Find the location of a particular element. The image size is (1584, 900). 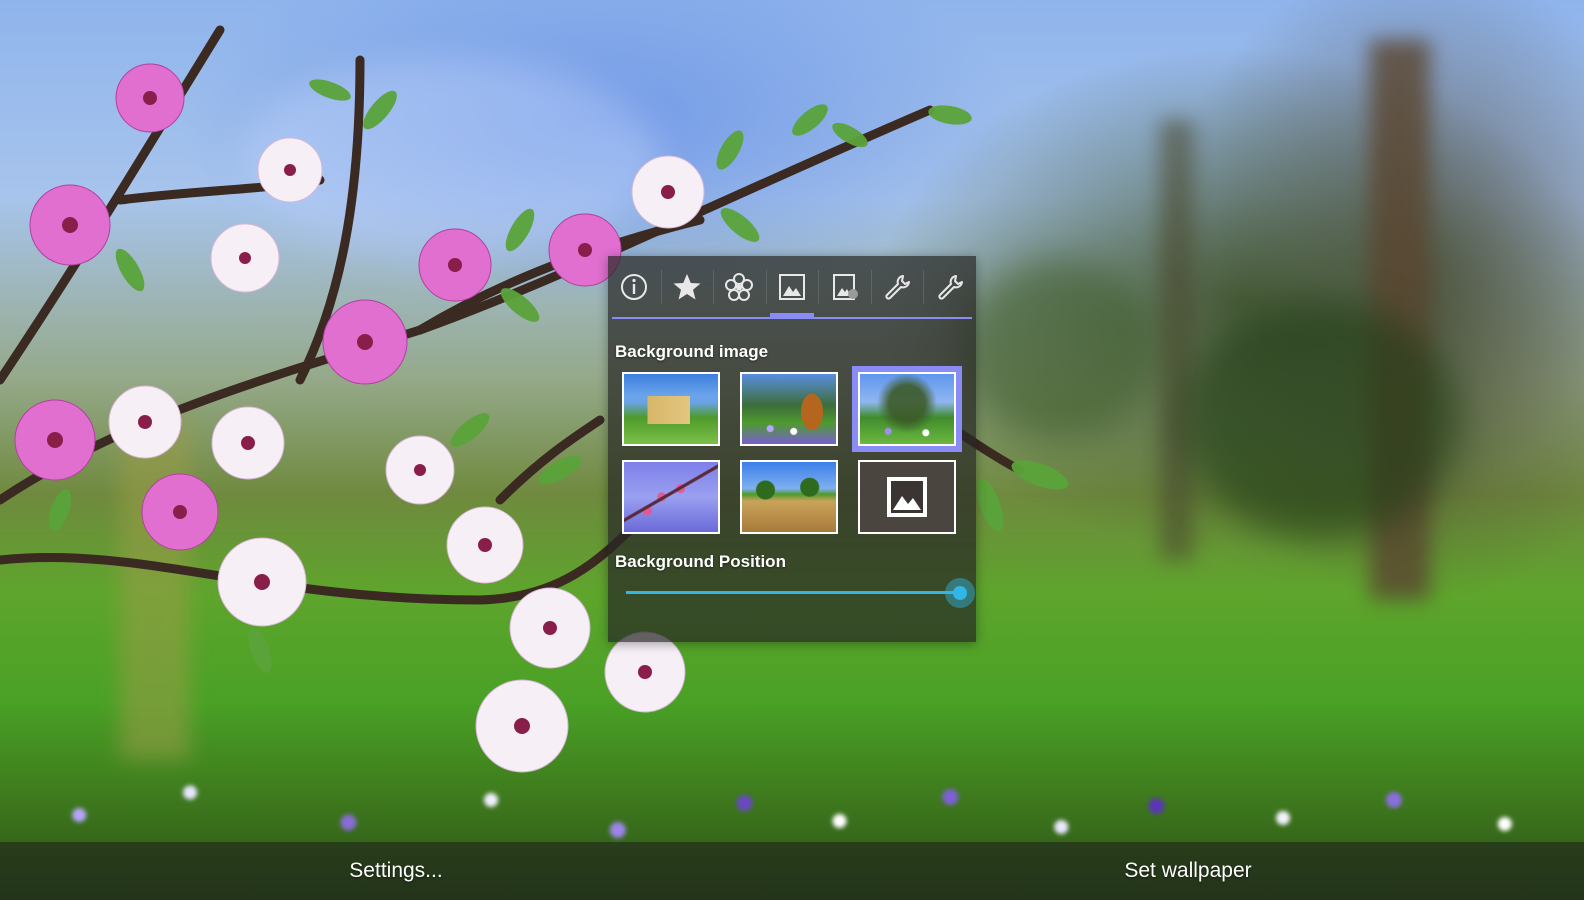

custom-image-icon is located at coordinates (907, 497).